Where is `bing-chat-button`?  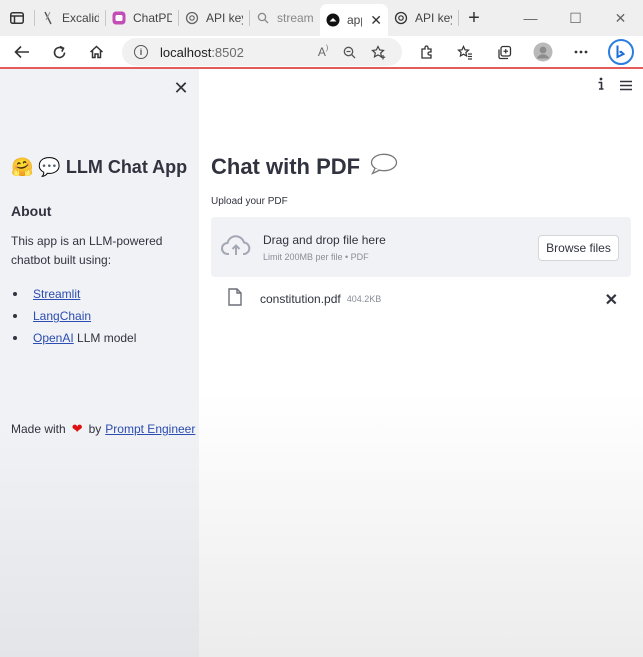
bing-chat-button is located at coordinates (621, 52).